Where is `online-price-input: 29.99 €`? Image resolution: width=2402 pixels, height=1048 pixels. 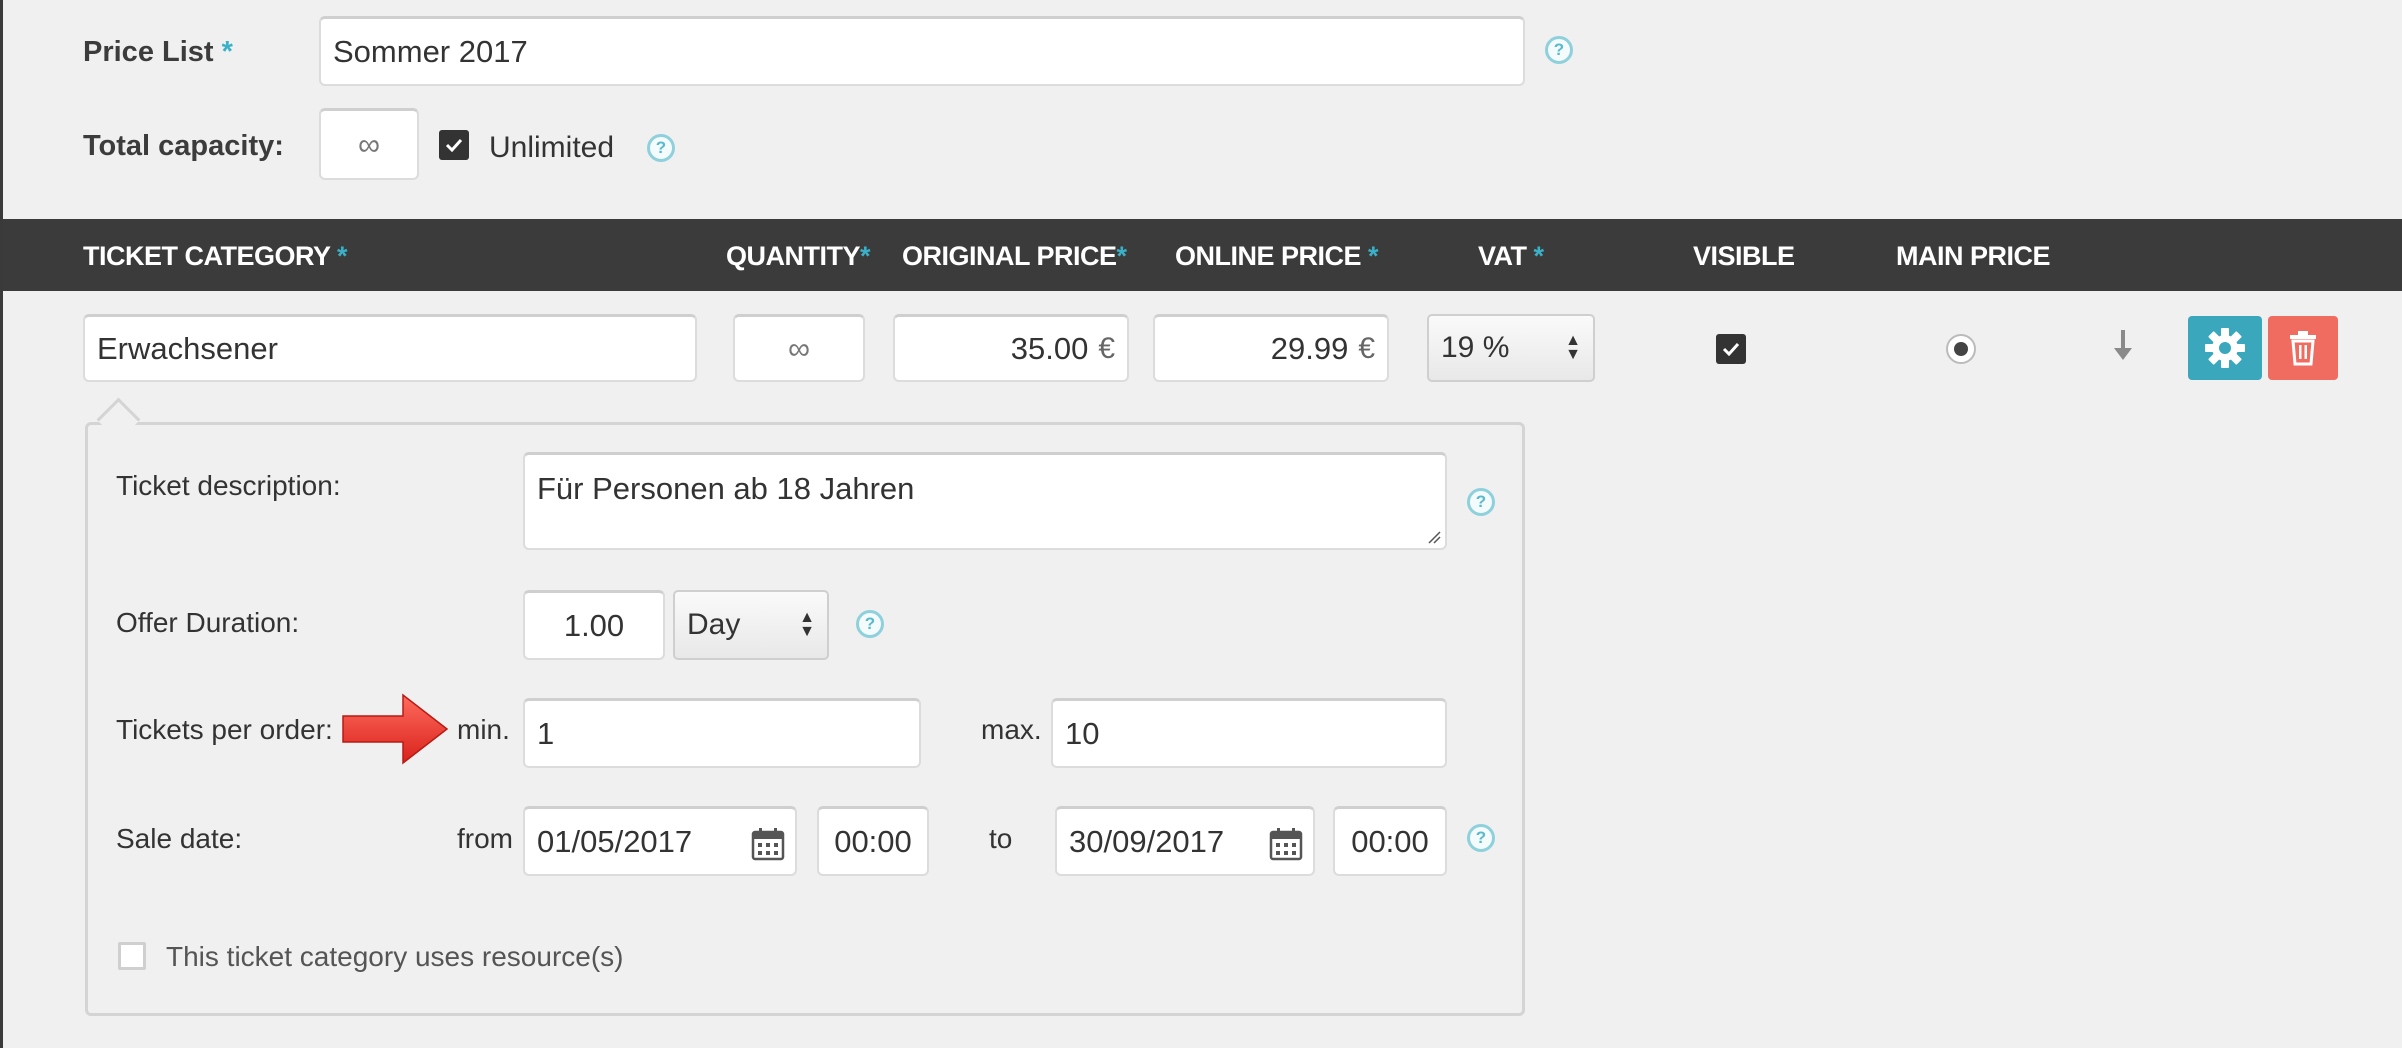 online-price-input: 29.99 € is located at coordinates (1271, 348).